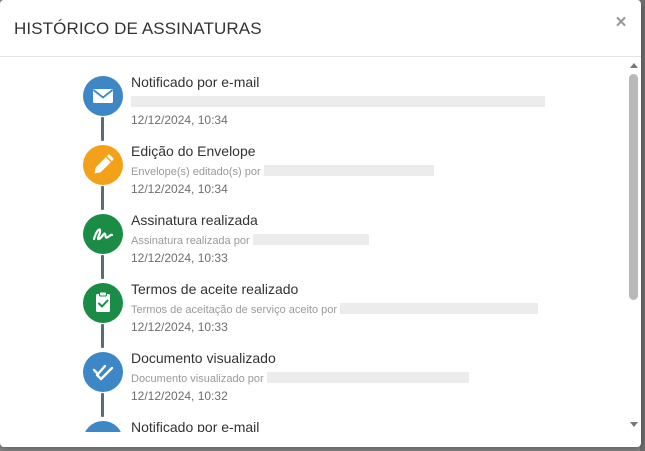 The height and width of the screenshot is (451, 645). Describe the element at coordinates (179, 396) in the screenshot. I see `event-timestamp: 12/12/2024, 10:32` at that location.